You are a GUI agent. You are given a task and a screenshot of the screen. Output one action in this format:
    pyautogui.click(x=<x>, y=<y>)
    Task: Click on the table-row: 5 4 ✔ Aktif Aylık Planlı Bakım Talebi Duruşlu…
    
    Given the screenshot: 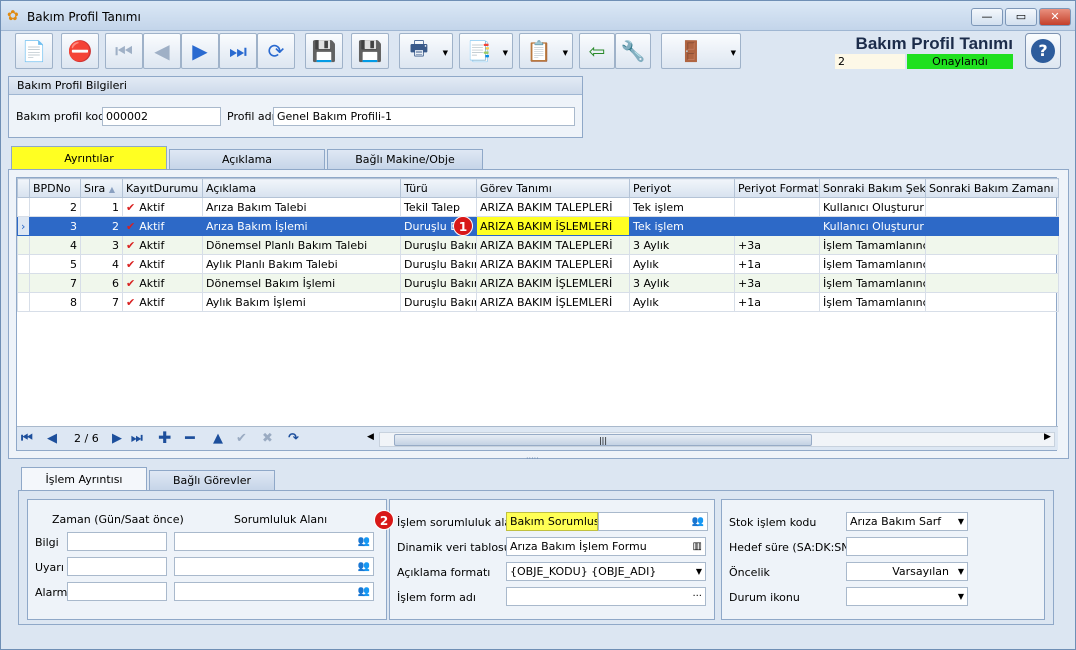 What is the action you would take?
    pyautogui.click(x=538, y=264)
    